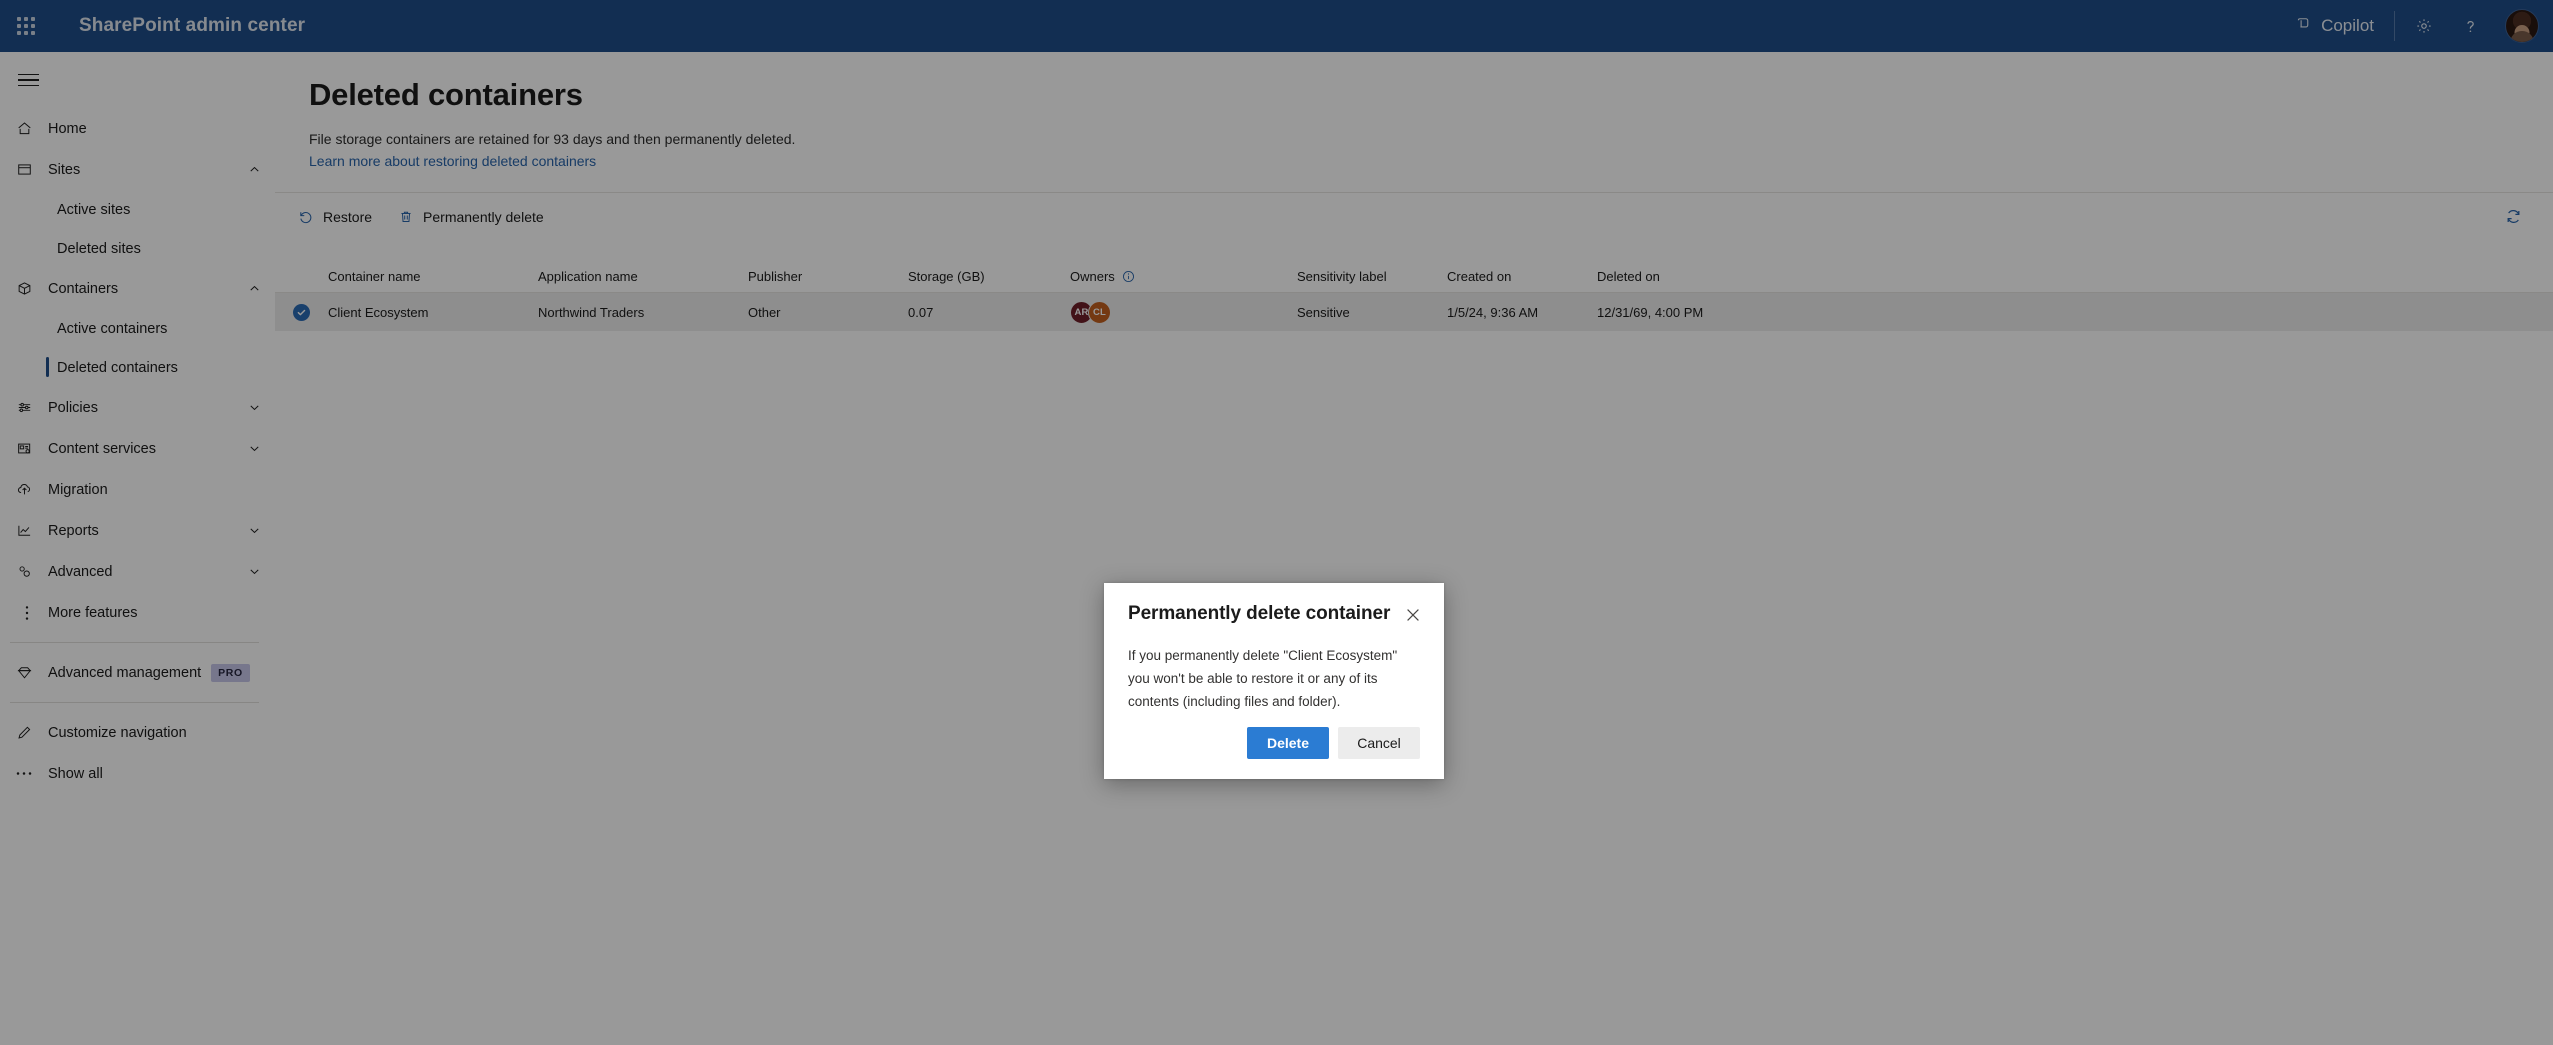  What do you see at coordinates (1288, 743) in the screenshot?
I see `delete-button: Delete` at bounding box center [1288, 743].